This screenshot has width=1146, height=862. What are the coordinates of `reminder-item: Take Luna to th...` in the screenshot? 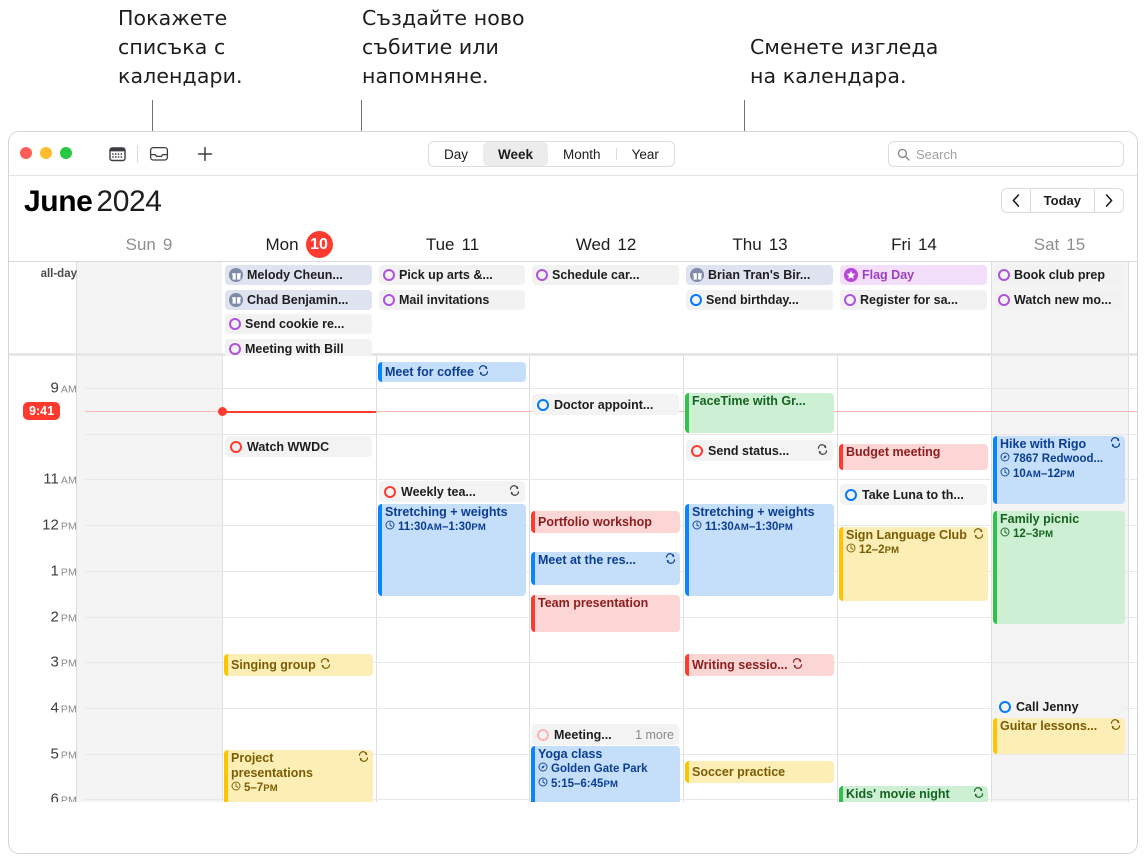 It's located at (913, 494).